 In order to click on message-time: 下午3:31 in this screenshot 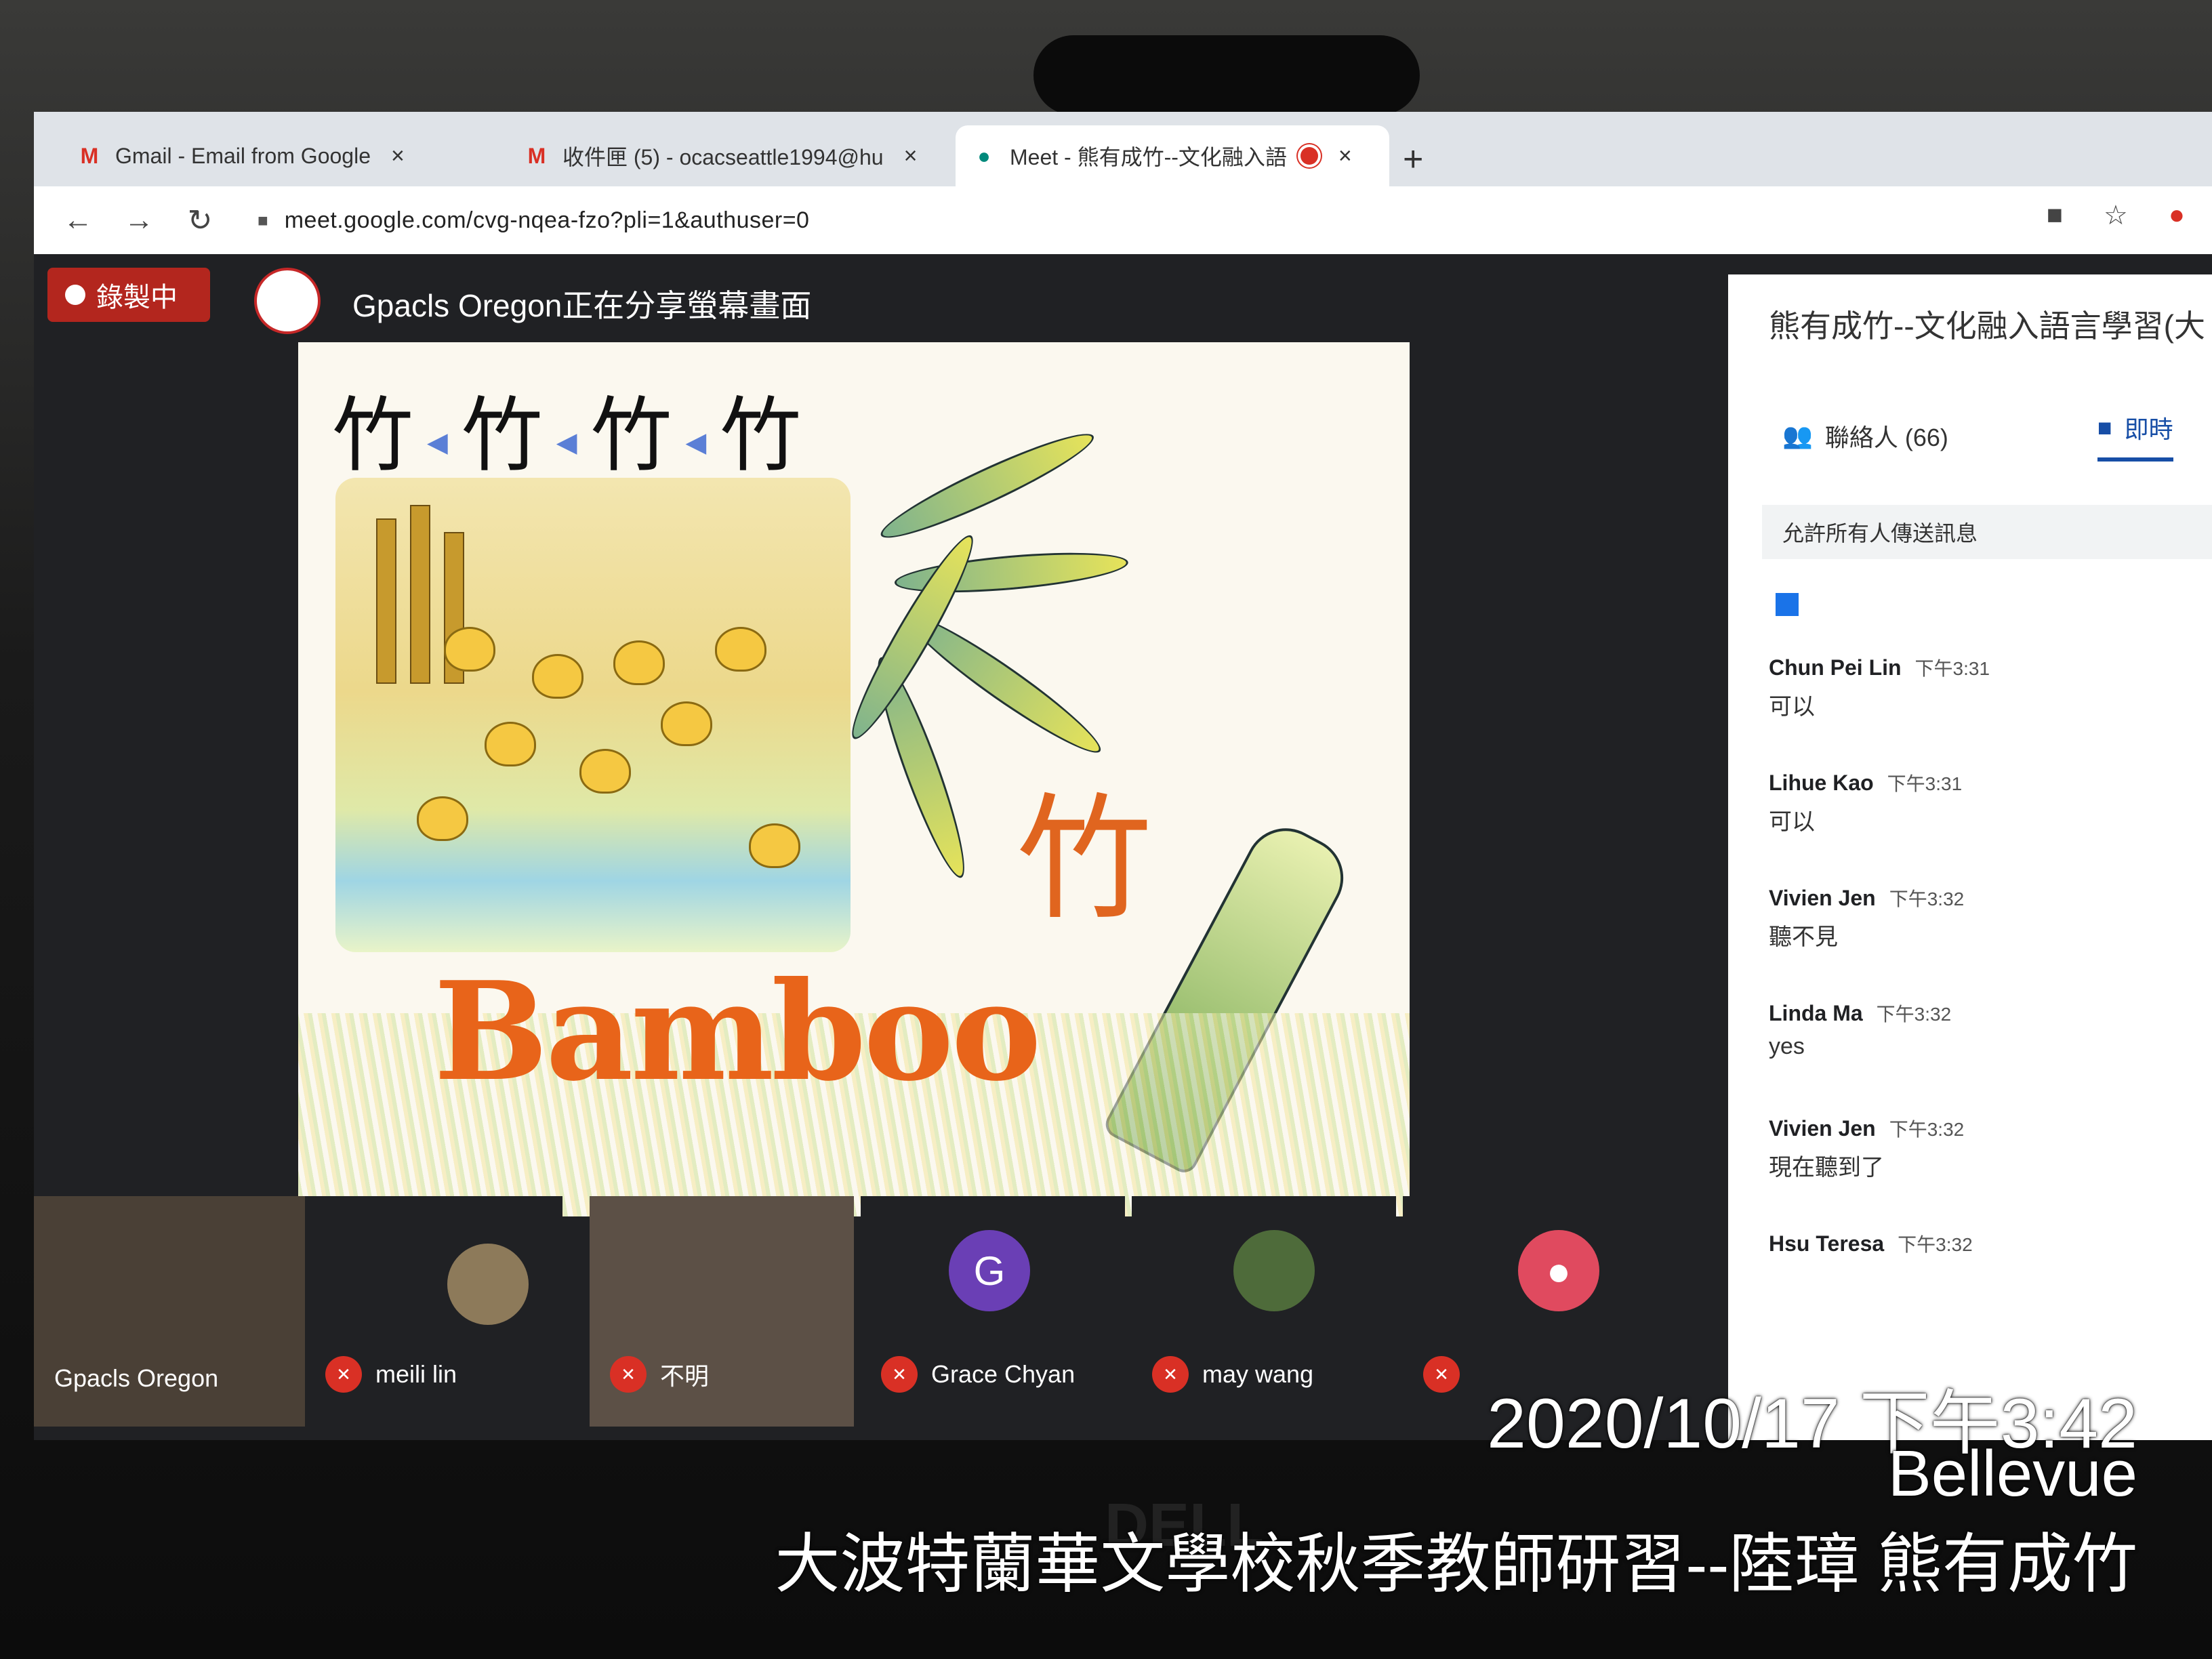, I will do `click(1952, 668)`.